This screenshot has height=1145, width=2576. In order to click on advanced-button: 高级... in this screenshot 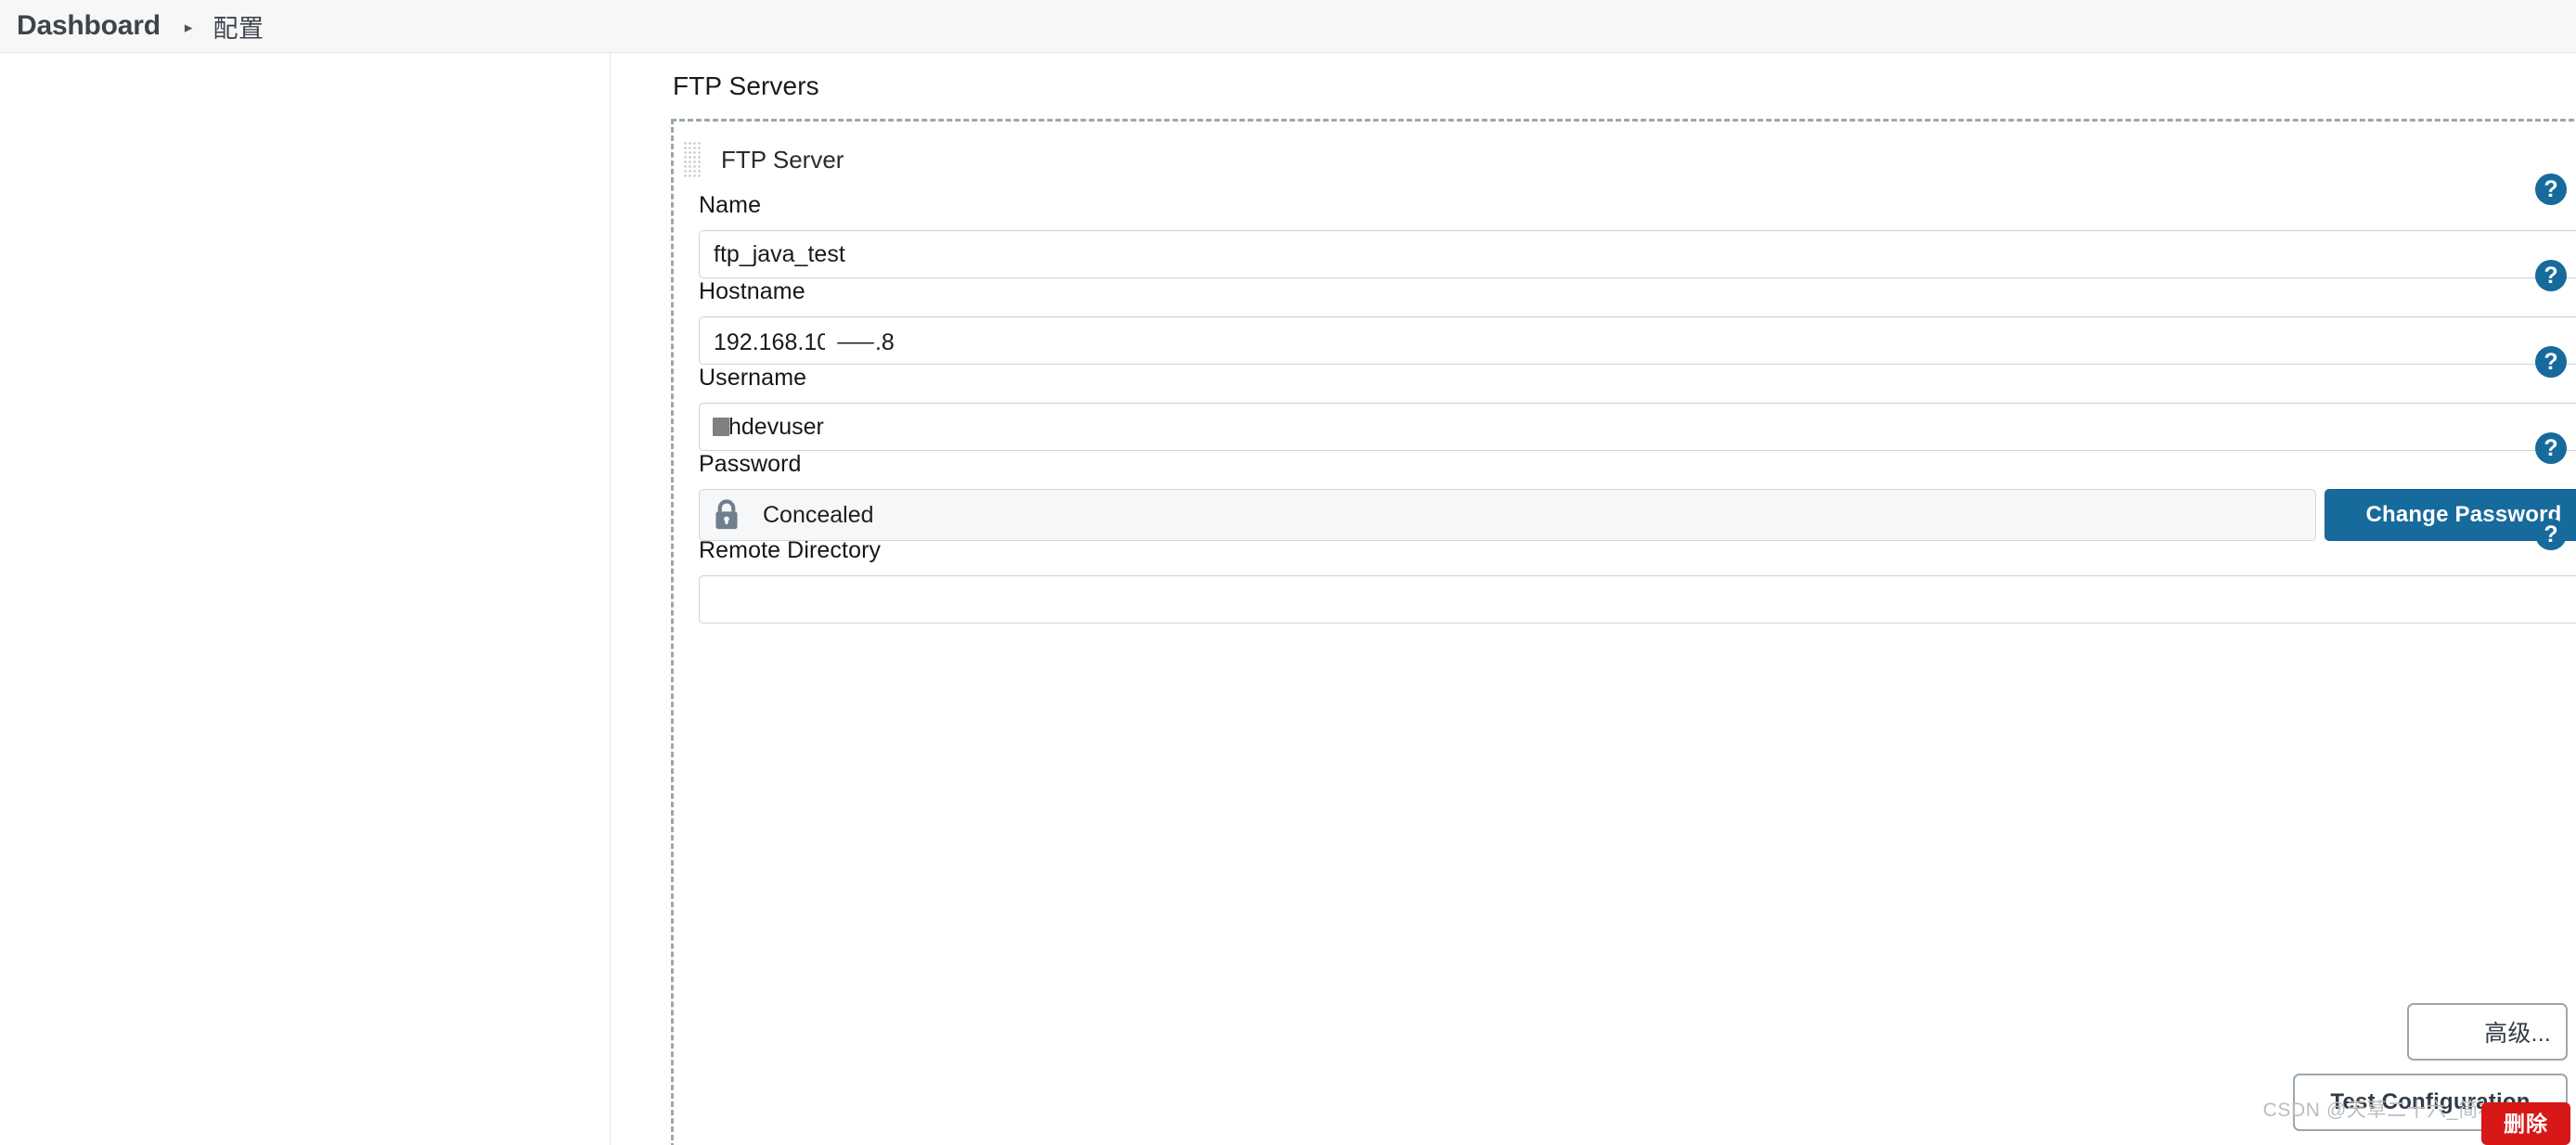, I will do `click(2487, 1032)`.